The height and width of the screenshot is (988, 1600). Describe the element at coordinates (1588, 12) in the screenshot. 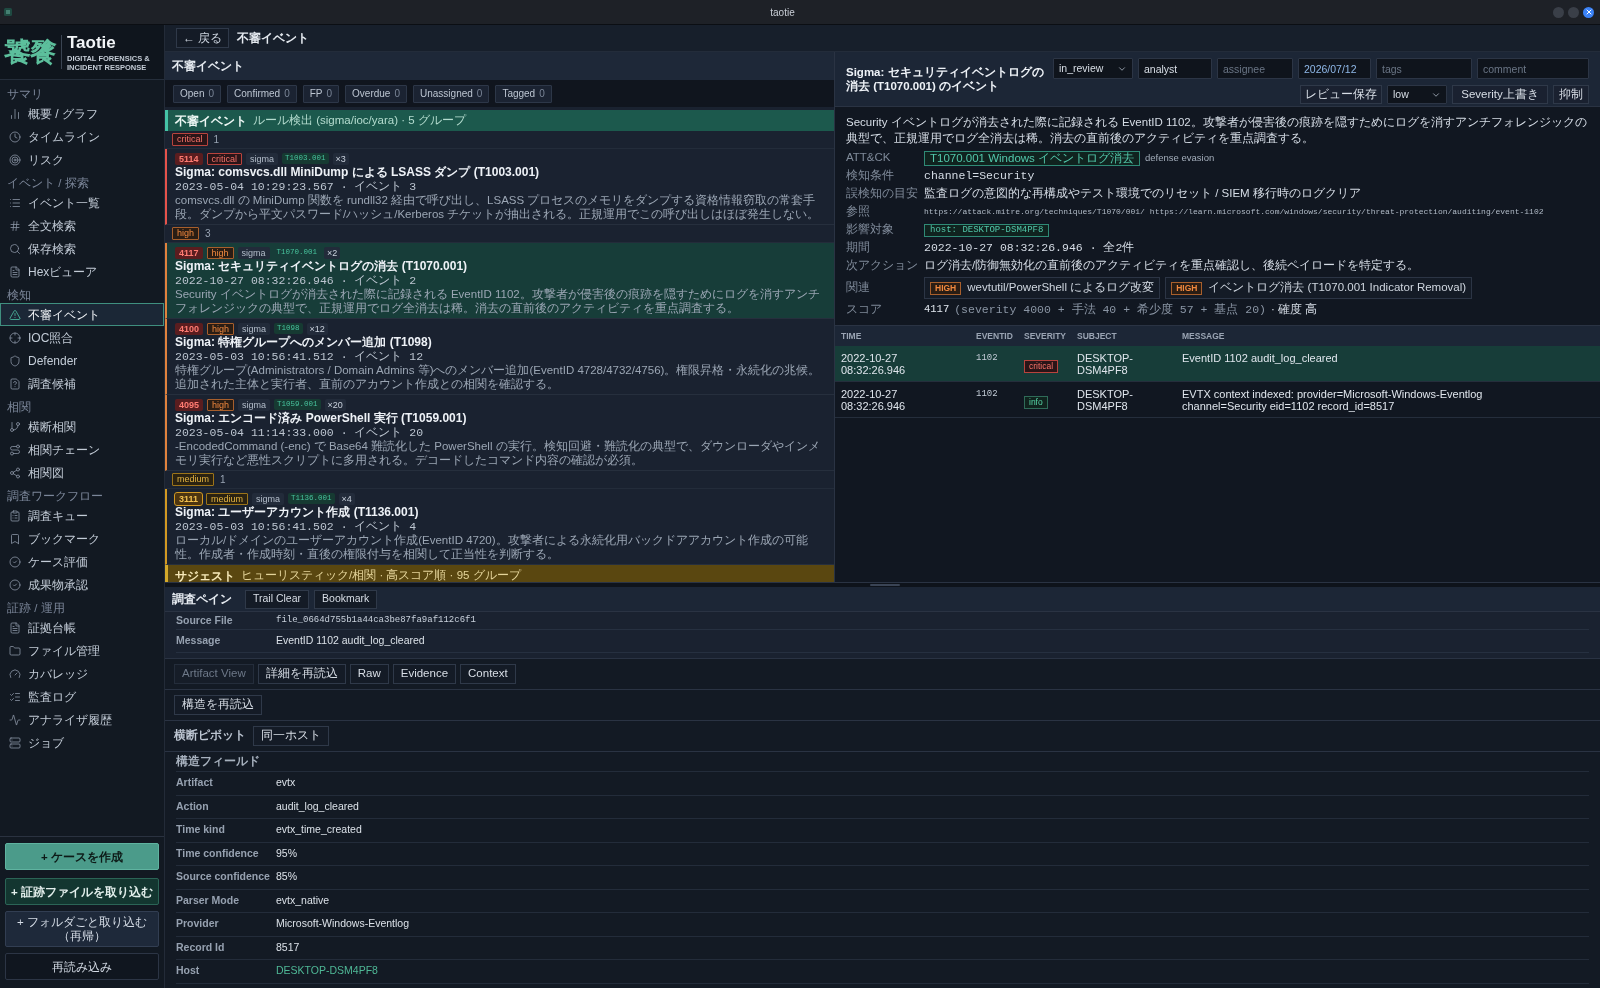

I see `close-button` at that location.